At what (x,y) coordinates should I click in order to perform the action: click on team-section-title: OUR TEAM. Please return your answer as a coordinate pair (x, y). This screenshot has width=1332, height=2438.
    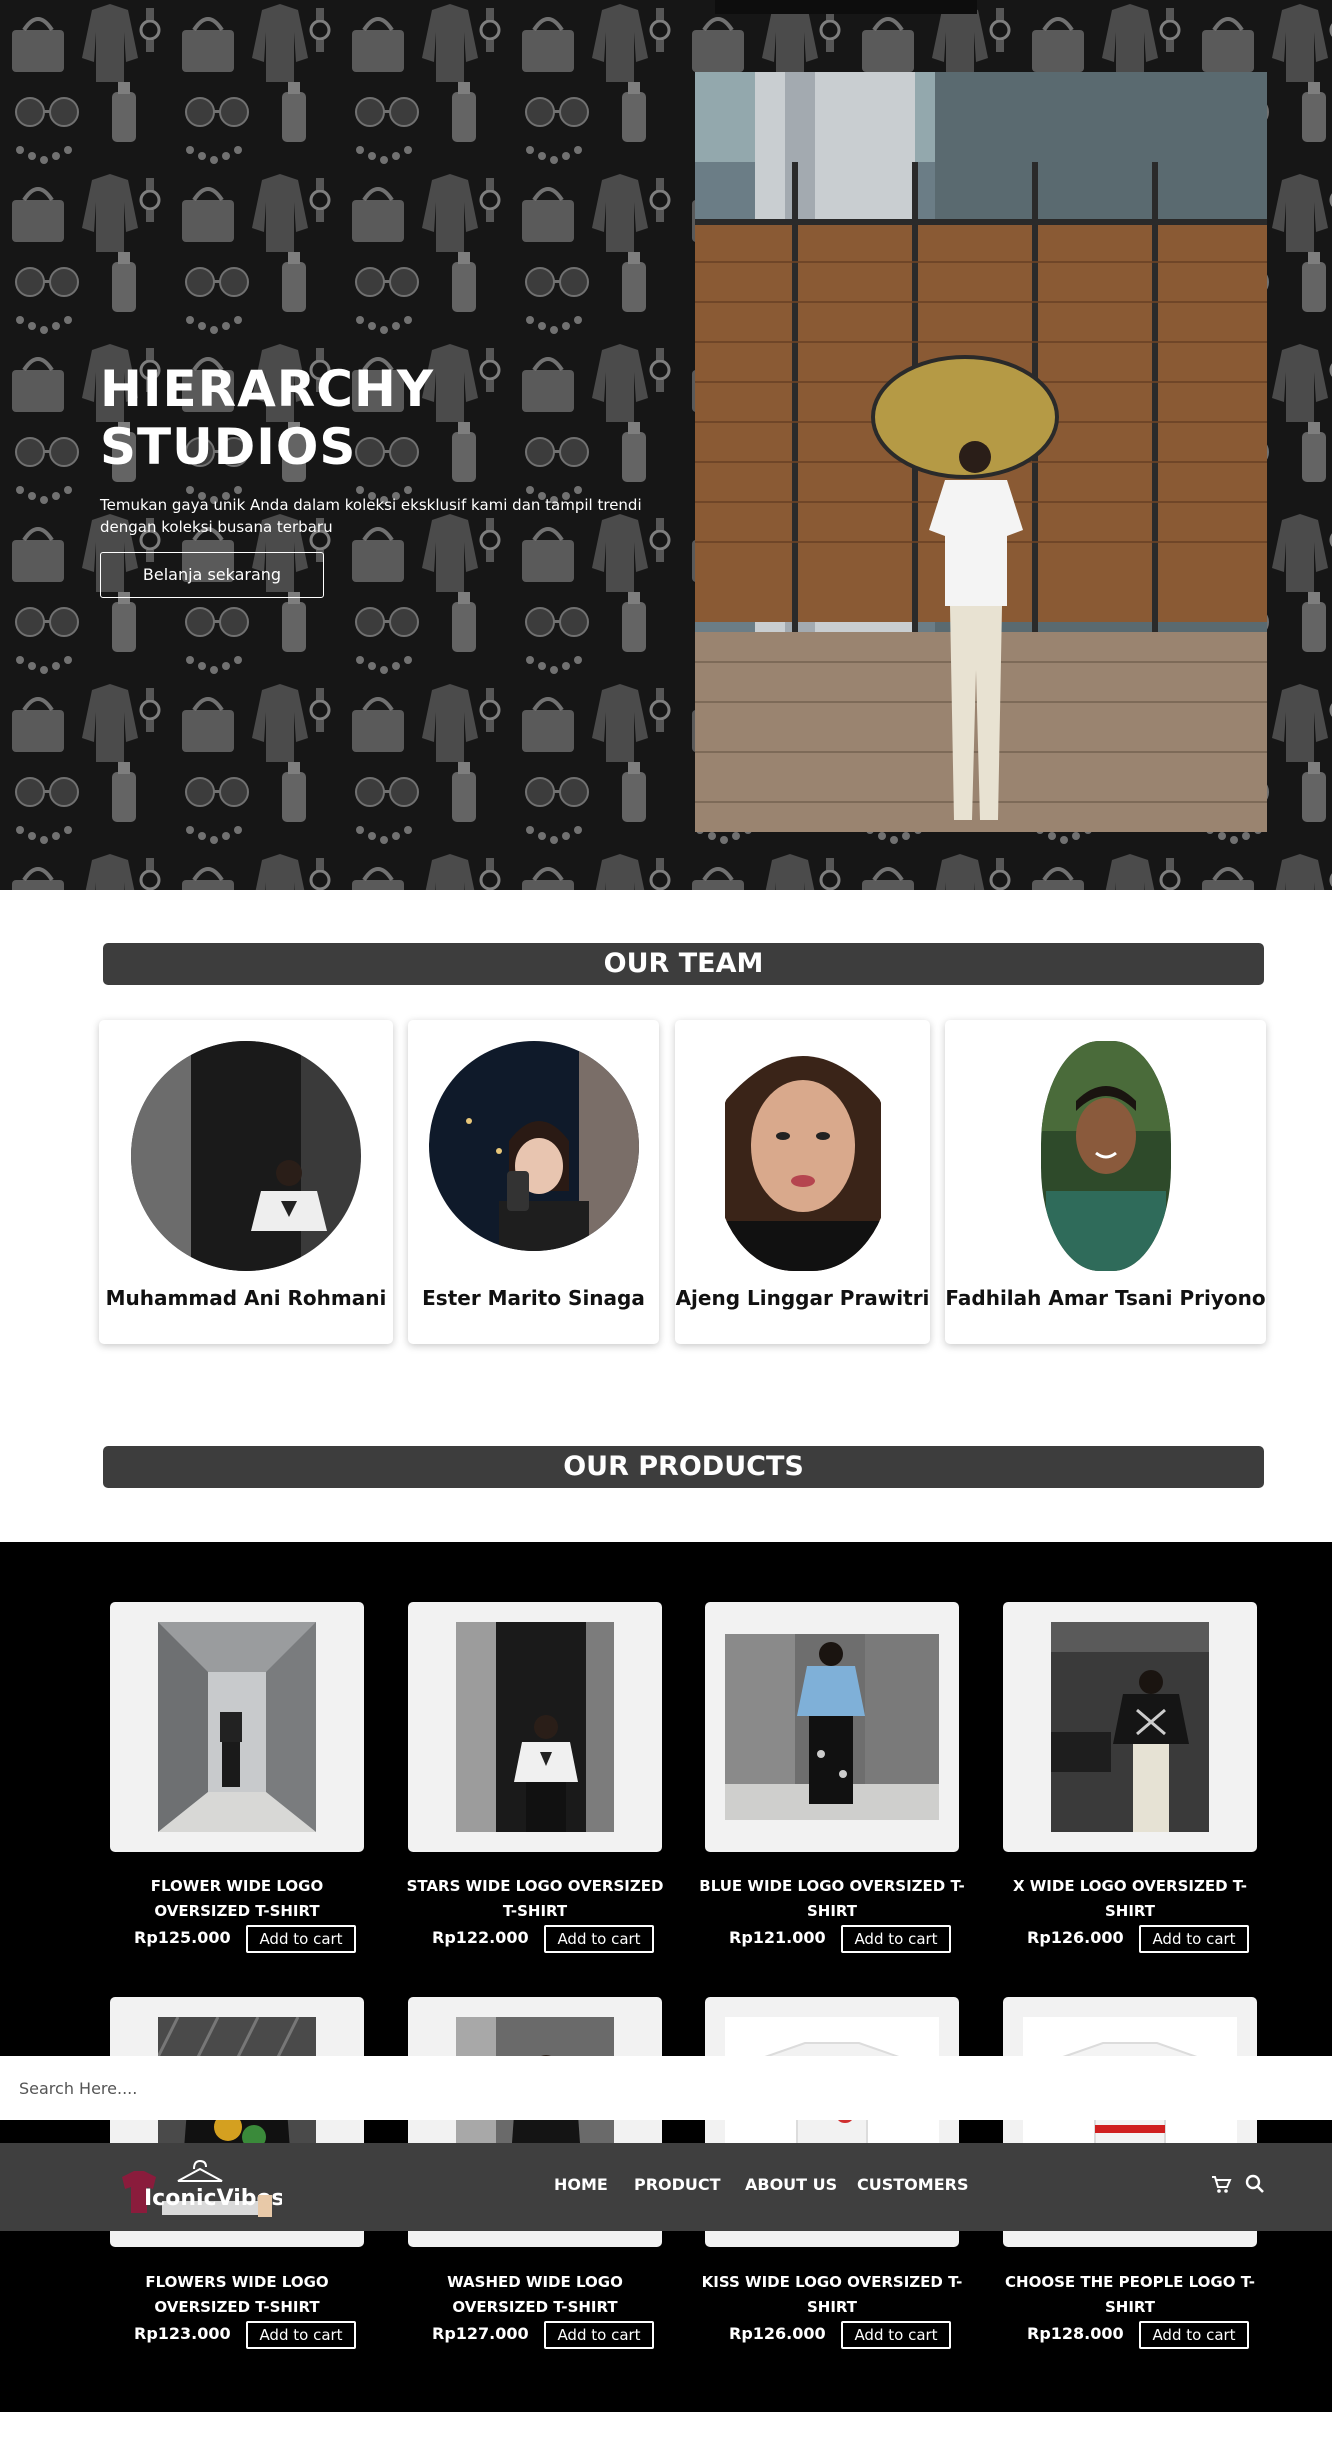
    Looking at the image, I should click on (683, 964).